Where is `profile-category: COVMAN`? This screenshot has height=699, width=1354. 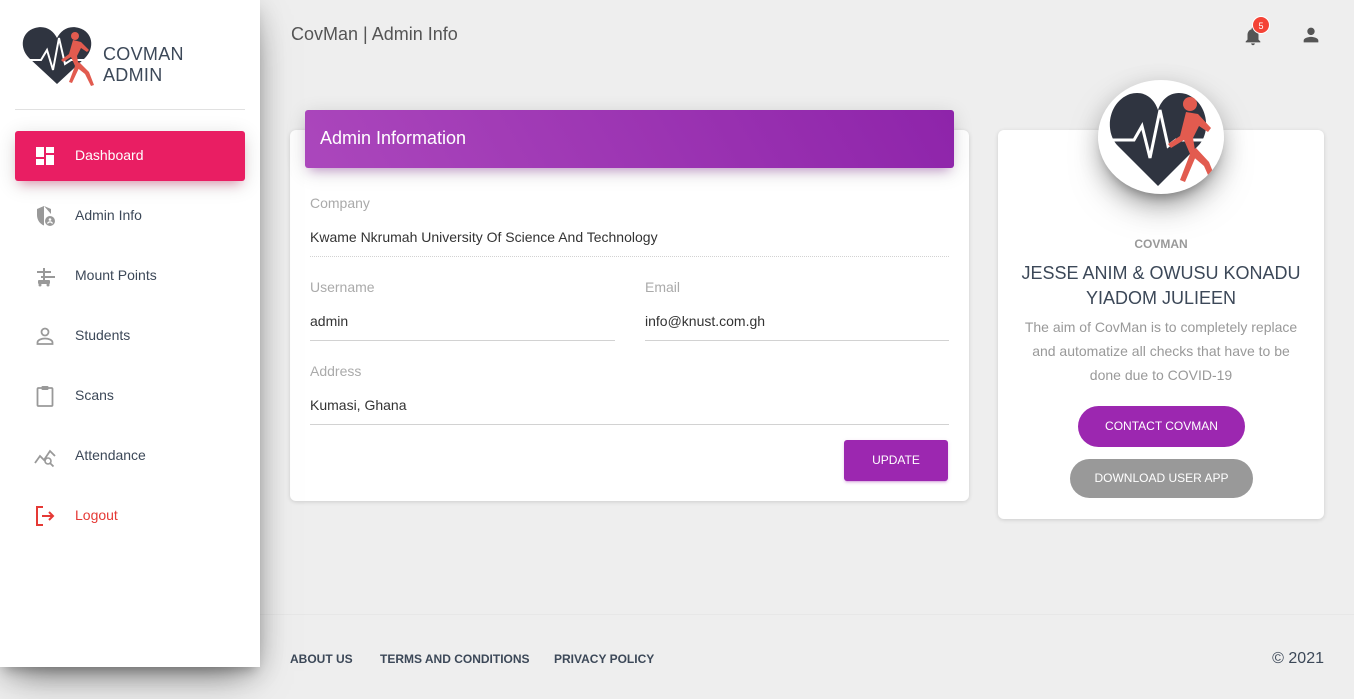
profile-category: COVMAN is located at coordinates (1161, 244).